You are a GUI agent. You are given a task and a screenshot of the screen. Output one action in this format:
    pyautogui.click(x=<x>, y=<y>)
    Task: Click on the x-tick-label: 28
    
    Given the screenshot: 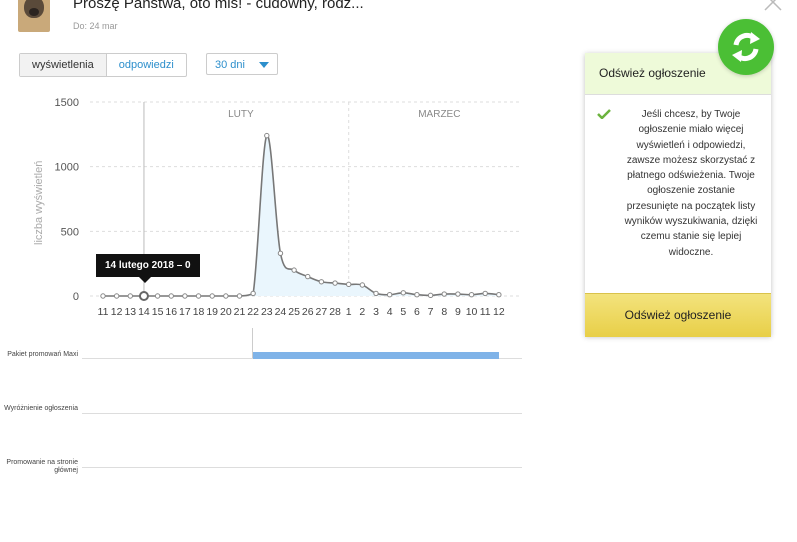 What is the action you would take?
    pyautogui.click(x=335, y=312)
    